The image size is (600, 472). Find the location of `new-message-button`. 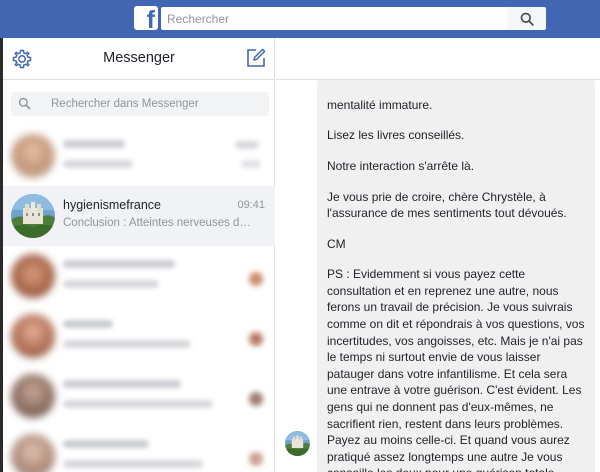

new-message-button is located at coordinates (256, 58).